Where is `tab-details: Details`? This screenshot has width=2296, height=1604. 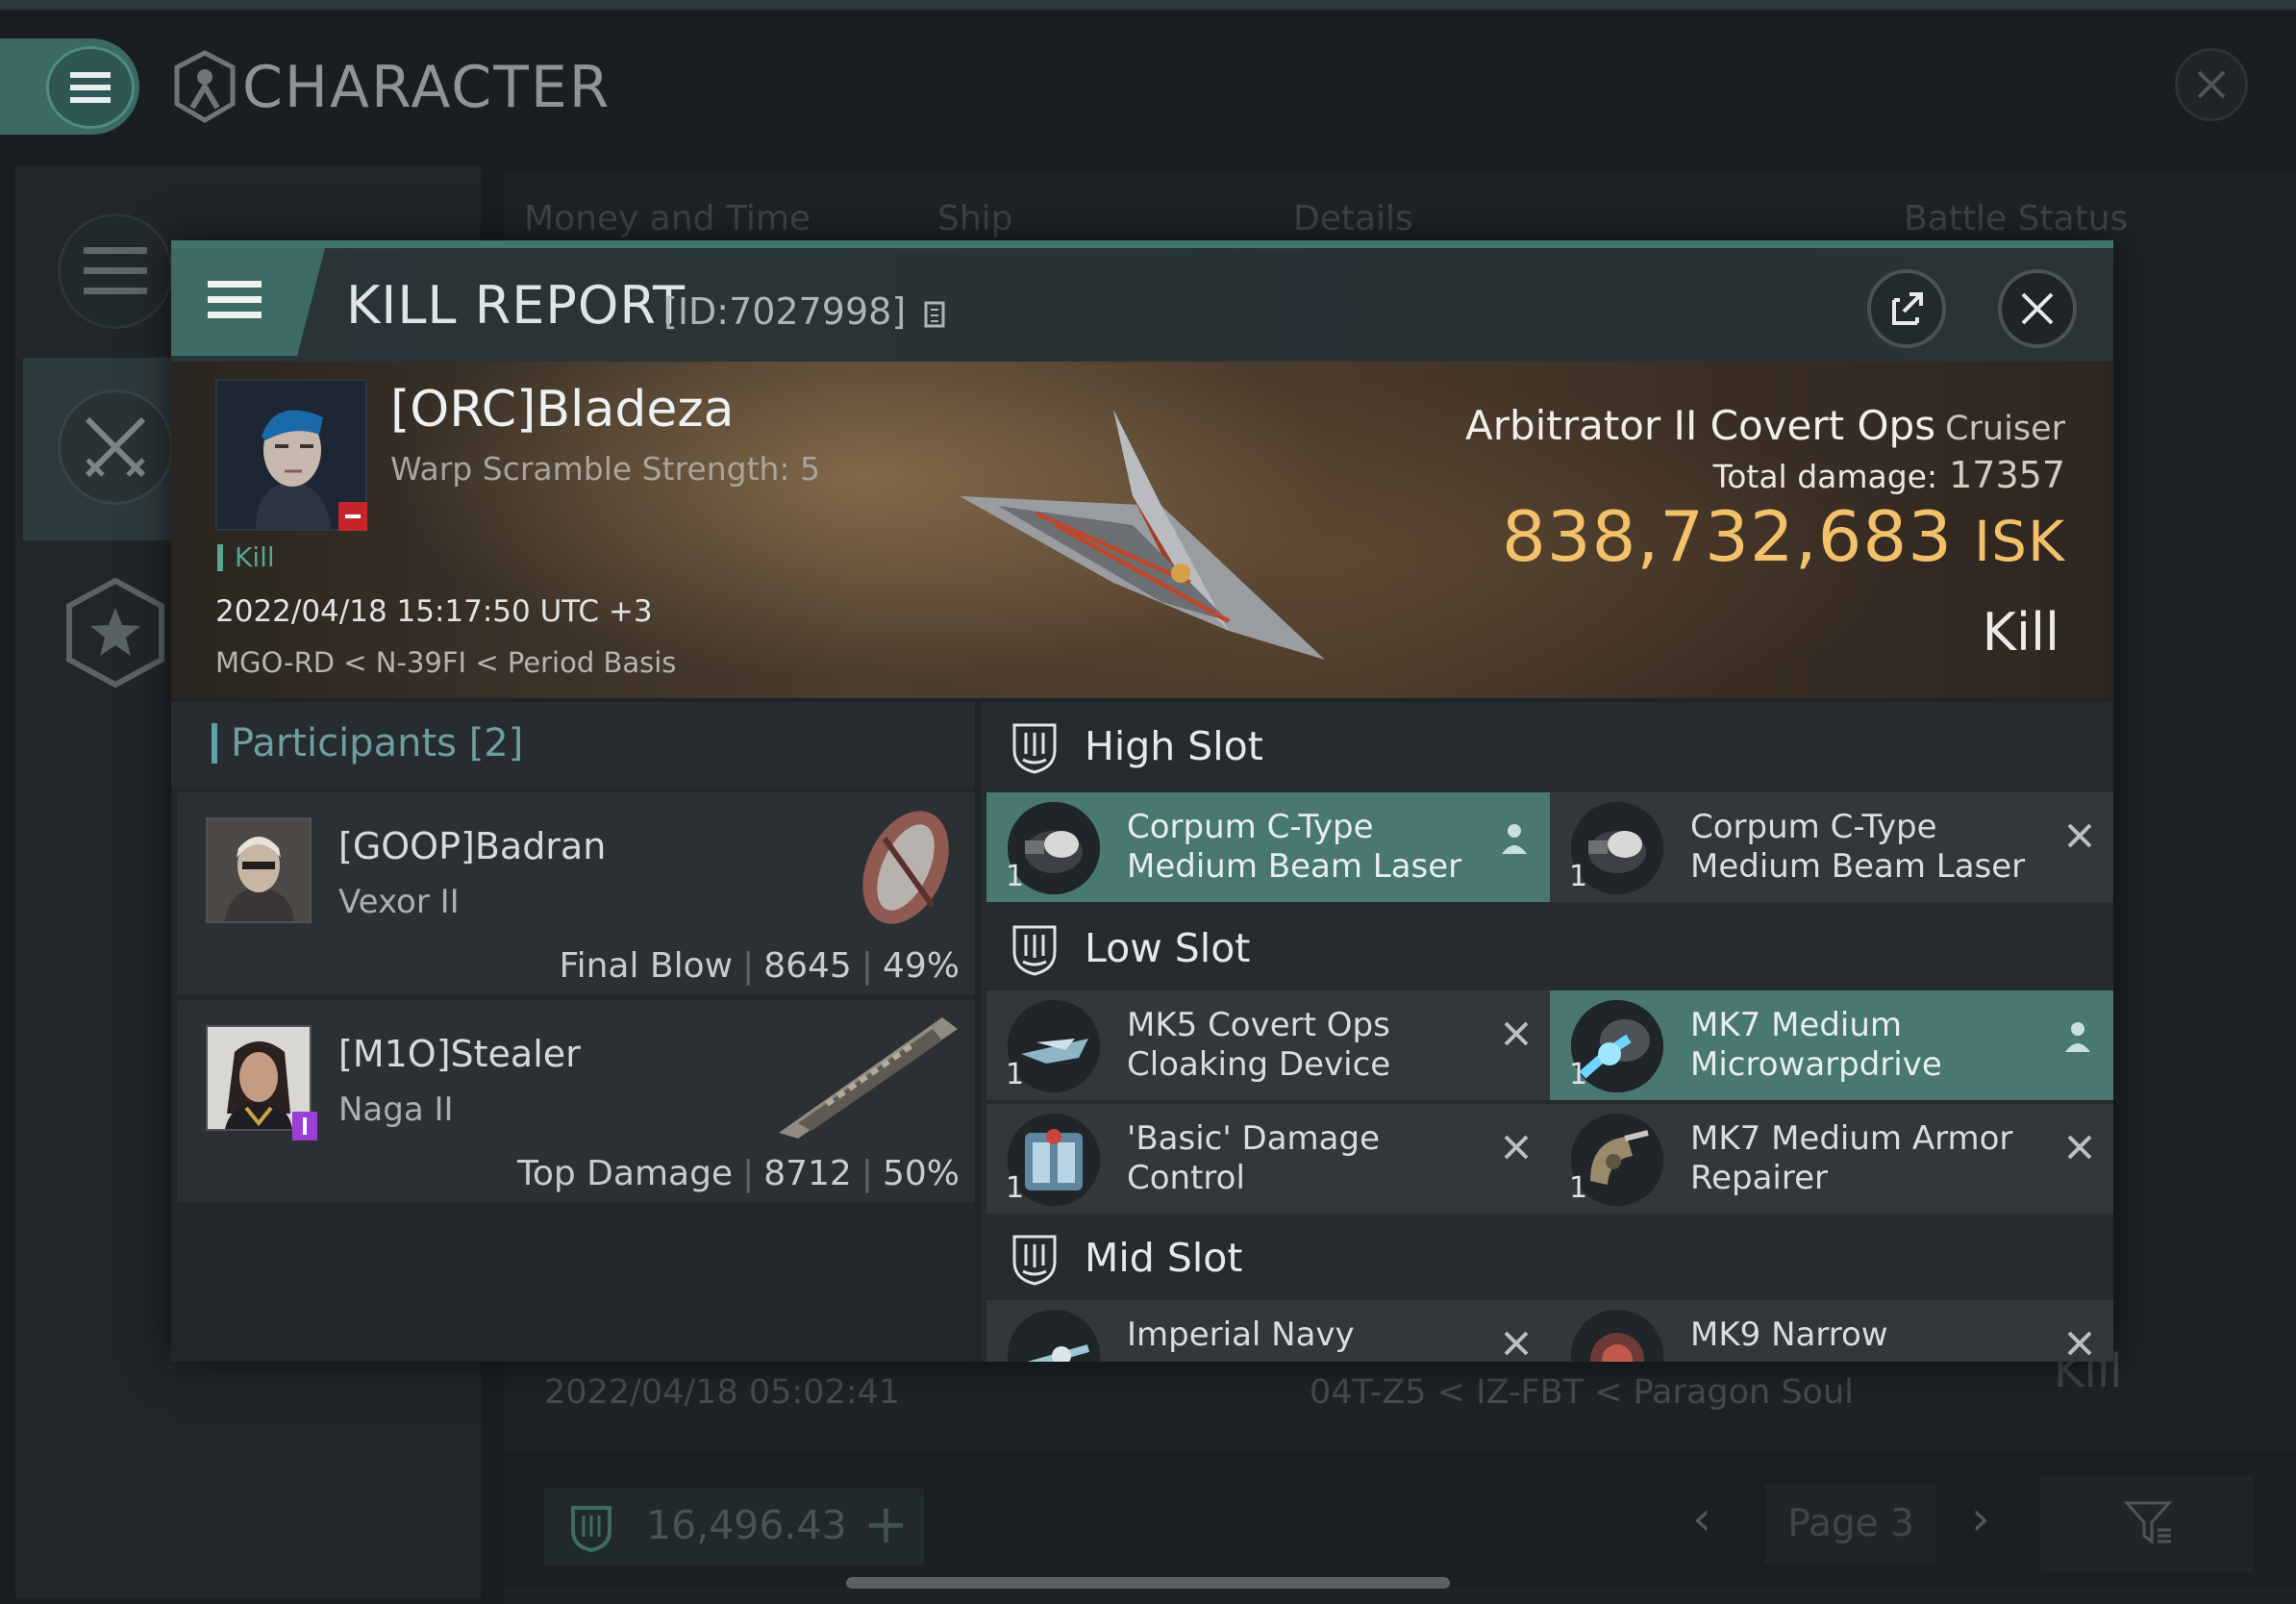
tab-details: Details is located at coordinates (1353, 218).